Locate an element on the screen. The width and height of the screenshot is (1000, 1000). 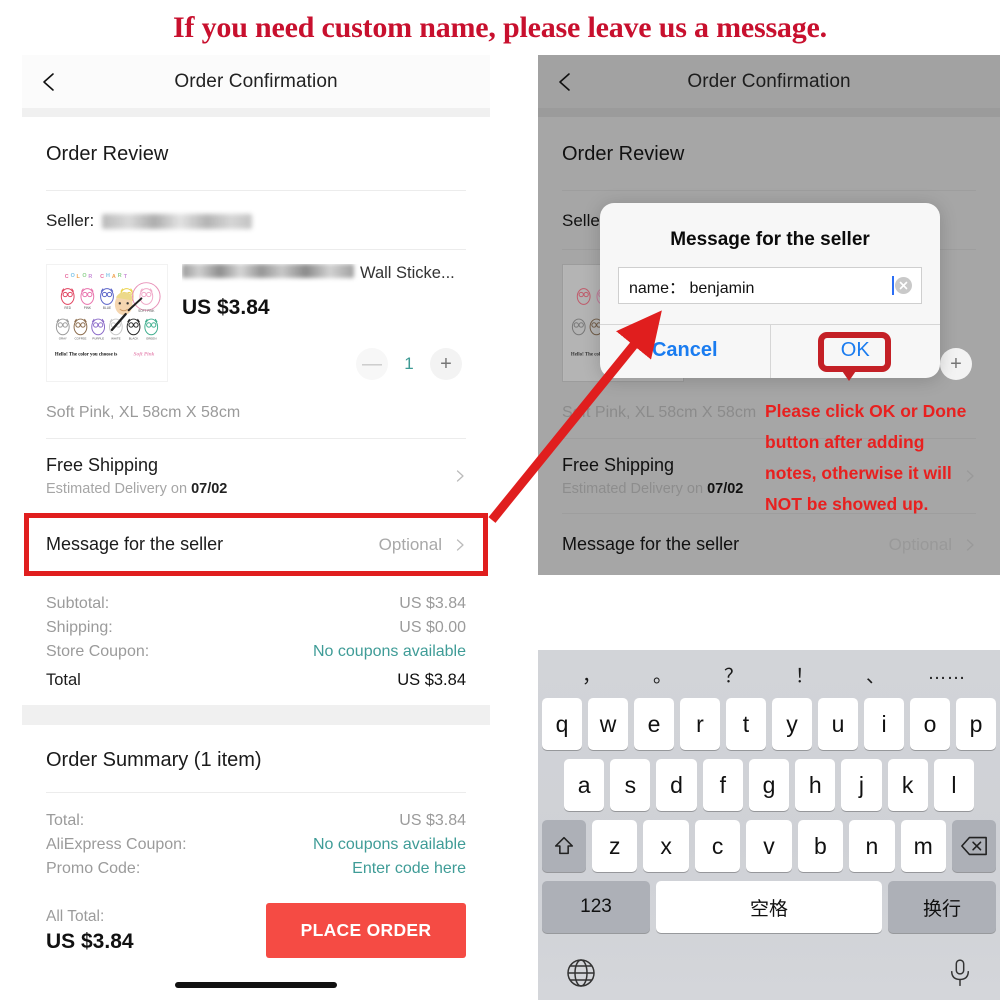
key-y: y is located at coordinates (792, 724).